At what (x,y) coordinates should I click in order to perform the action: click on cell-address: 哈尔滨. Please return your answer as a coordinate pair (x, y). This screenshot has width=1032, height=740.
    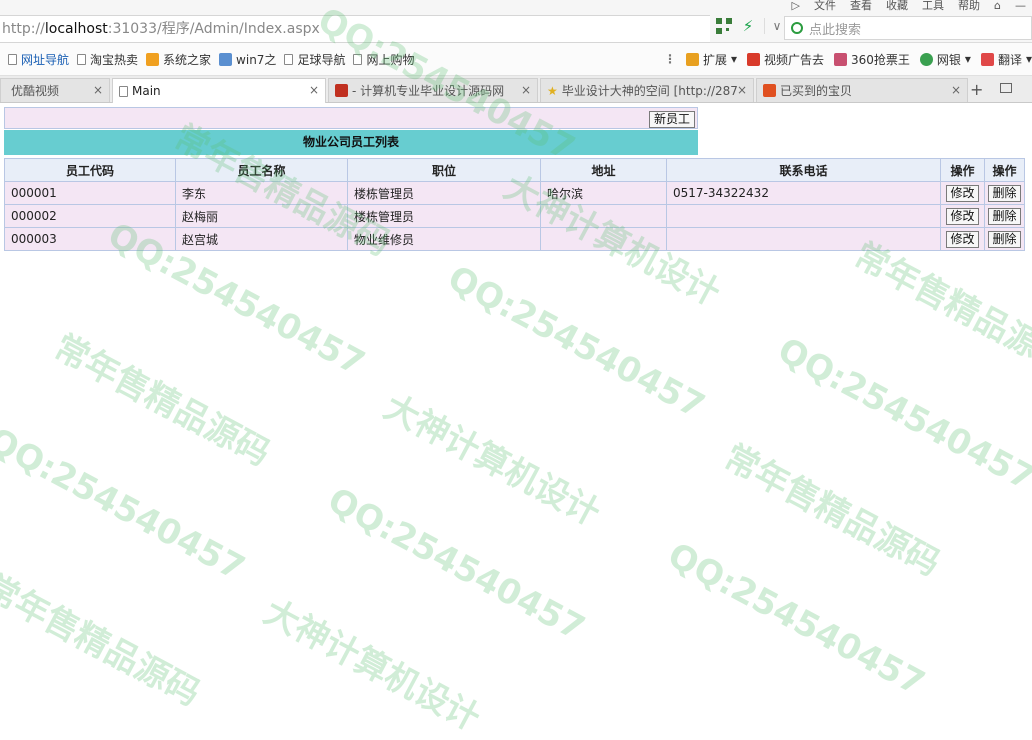
    Looking at the image, I should click on (603, 193).